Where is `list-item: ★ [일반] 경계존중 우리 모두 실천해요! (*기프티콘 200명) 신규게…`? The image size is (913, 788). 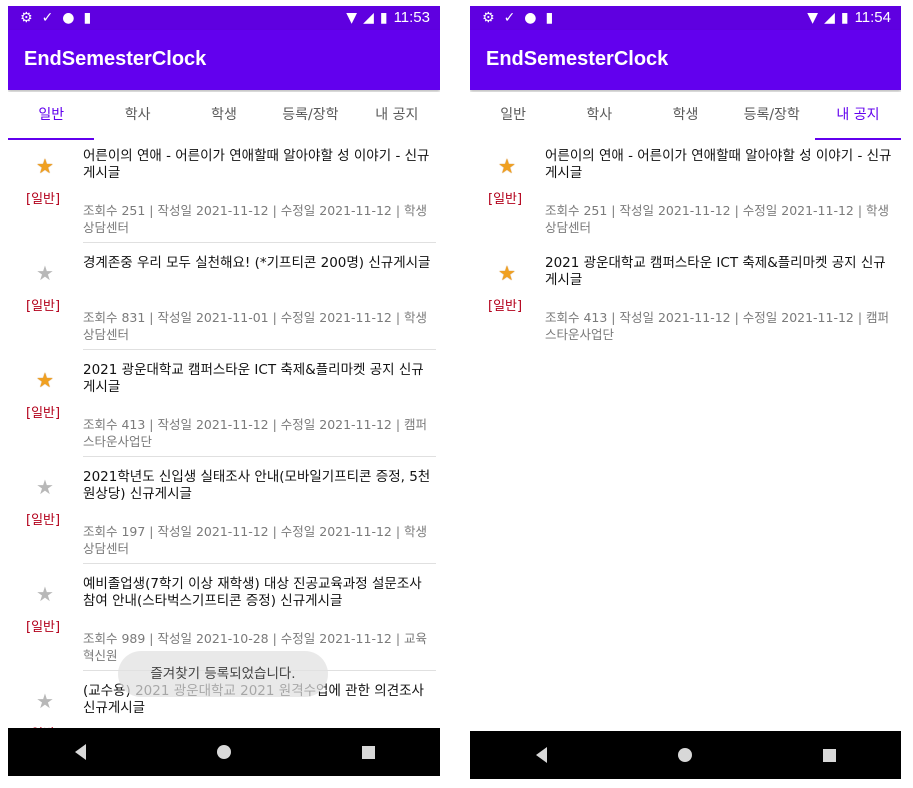 list-item: ★ [일반] 경계존중 우리 모두 실천해요! (*기프티콘 200명) 신규게… is located at coordinates (224, 302).